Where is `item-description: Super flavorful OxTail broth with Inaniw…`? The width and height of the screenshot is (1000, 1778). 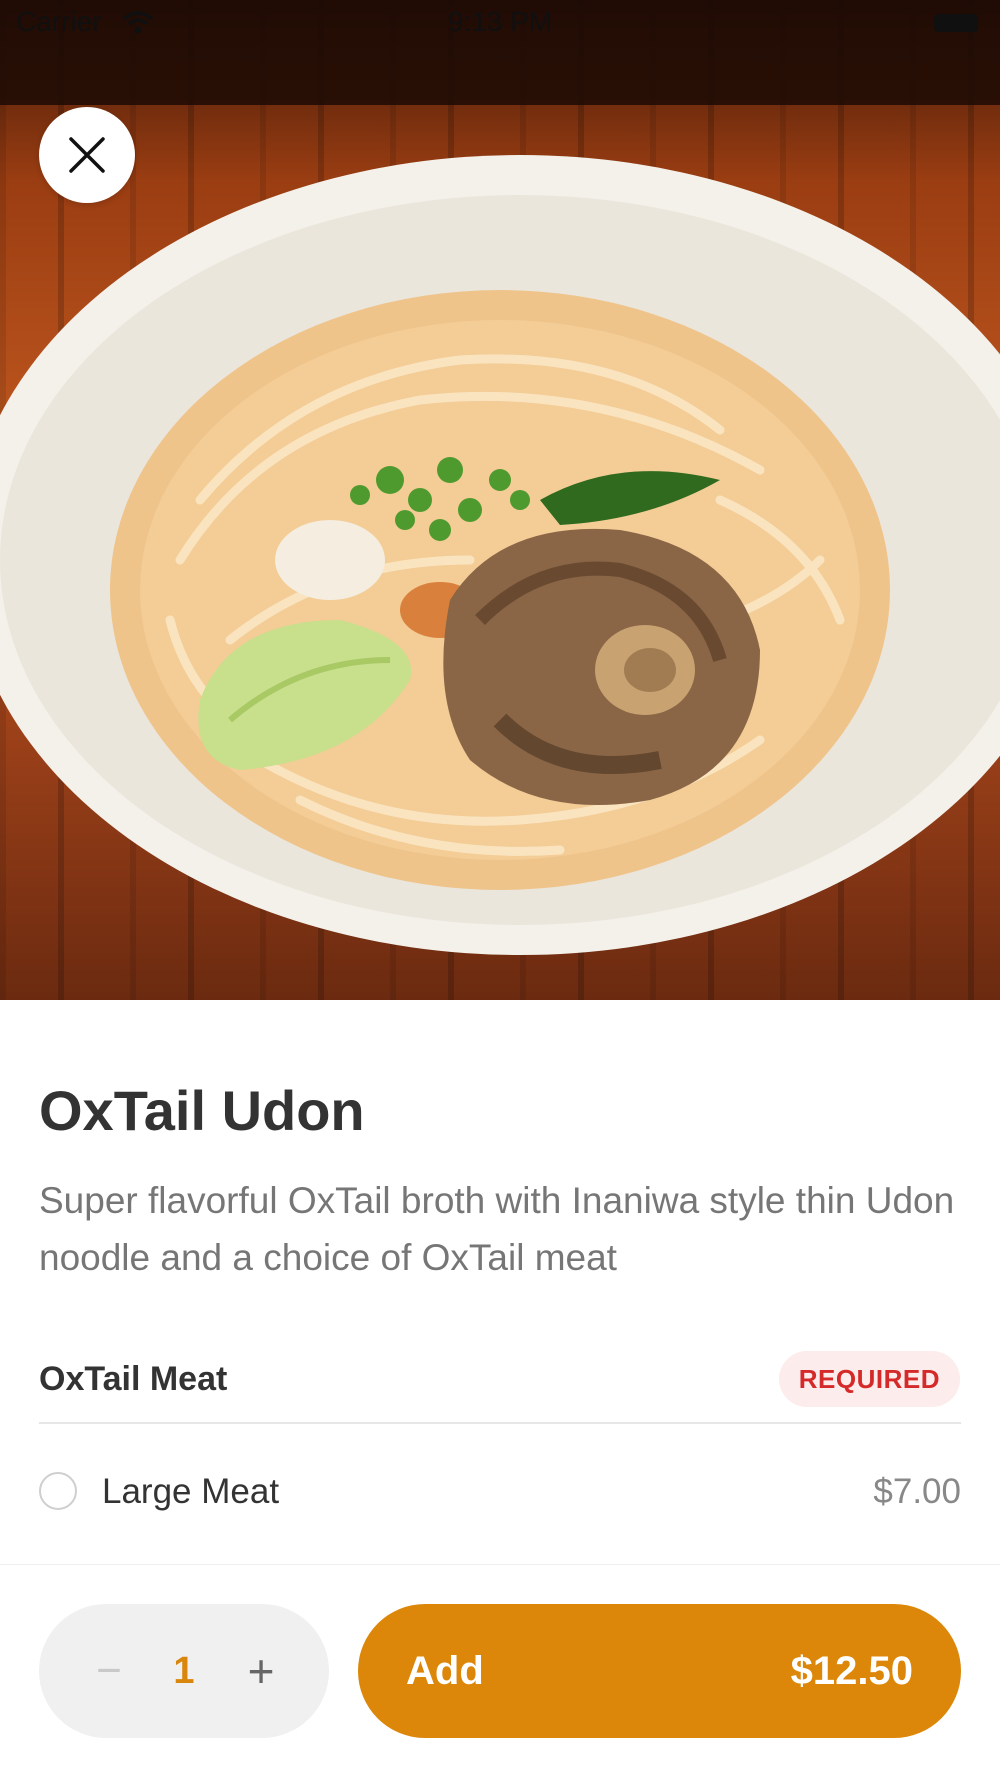
item-description: Super flavorful OxTail broth with Inaniw… is located at coordinates (497, 1229).